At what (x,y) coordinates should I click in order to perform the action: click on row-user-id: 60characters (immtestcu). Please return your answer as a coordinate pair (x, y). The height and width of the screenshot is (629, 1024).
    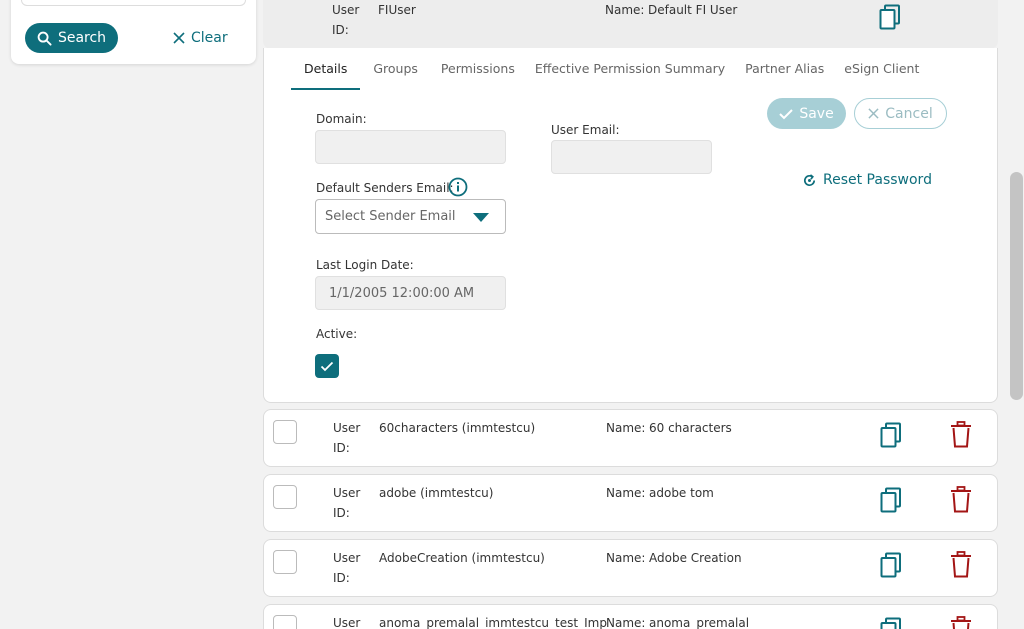
    Looking at the image, I should click on (457, 428).